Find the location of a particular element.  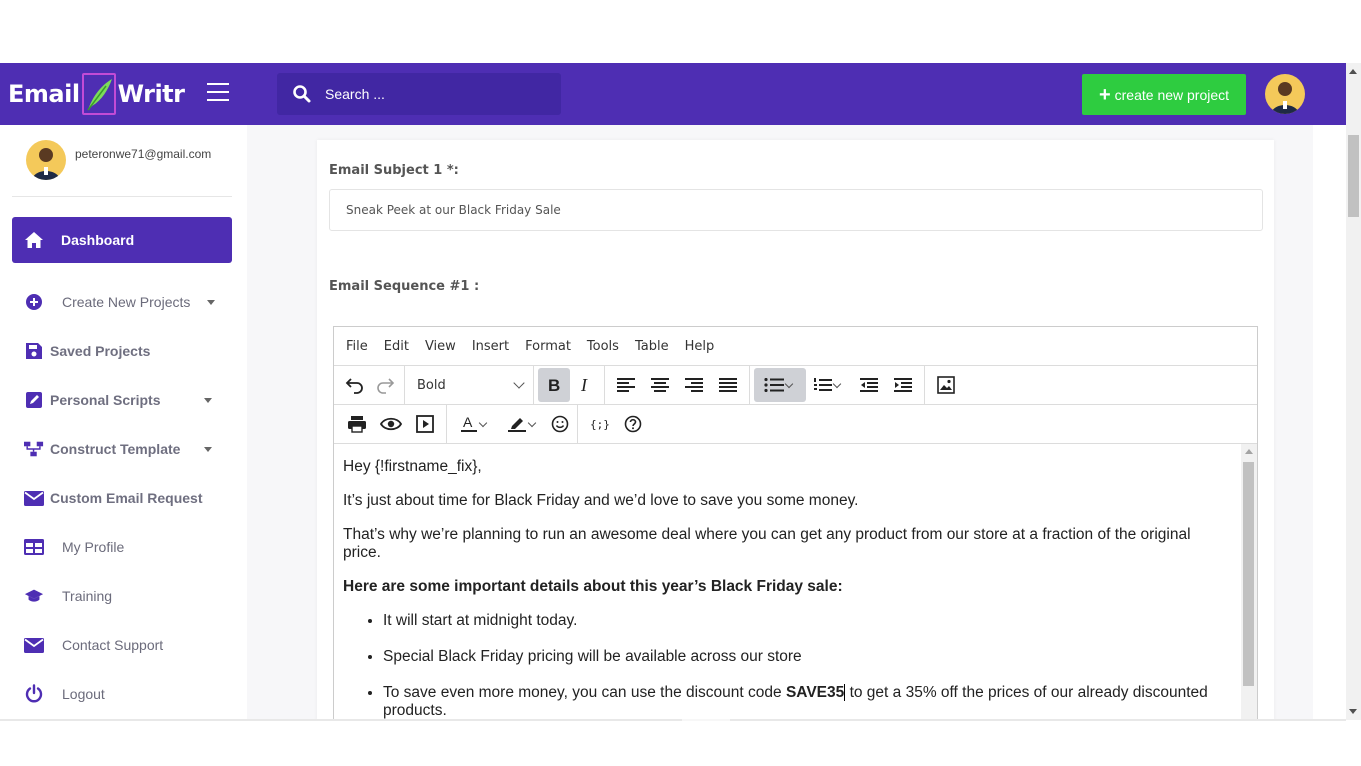

merge-tags-icon: {;} is located at coordinates (599, 424).